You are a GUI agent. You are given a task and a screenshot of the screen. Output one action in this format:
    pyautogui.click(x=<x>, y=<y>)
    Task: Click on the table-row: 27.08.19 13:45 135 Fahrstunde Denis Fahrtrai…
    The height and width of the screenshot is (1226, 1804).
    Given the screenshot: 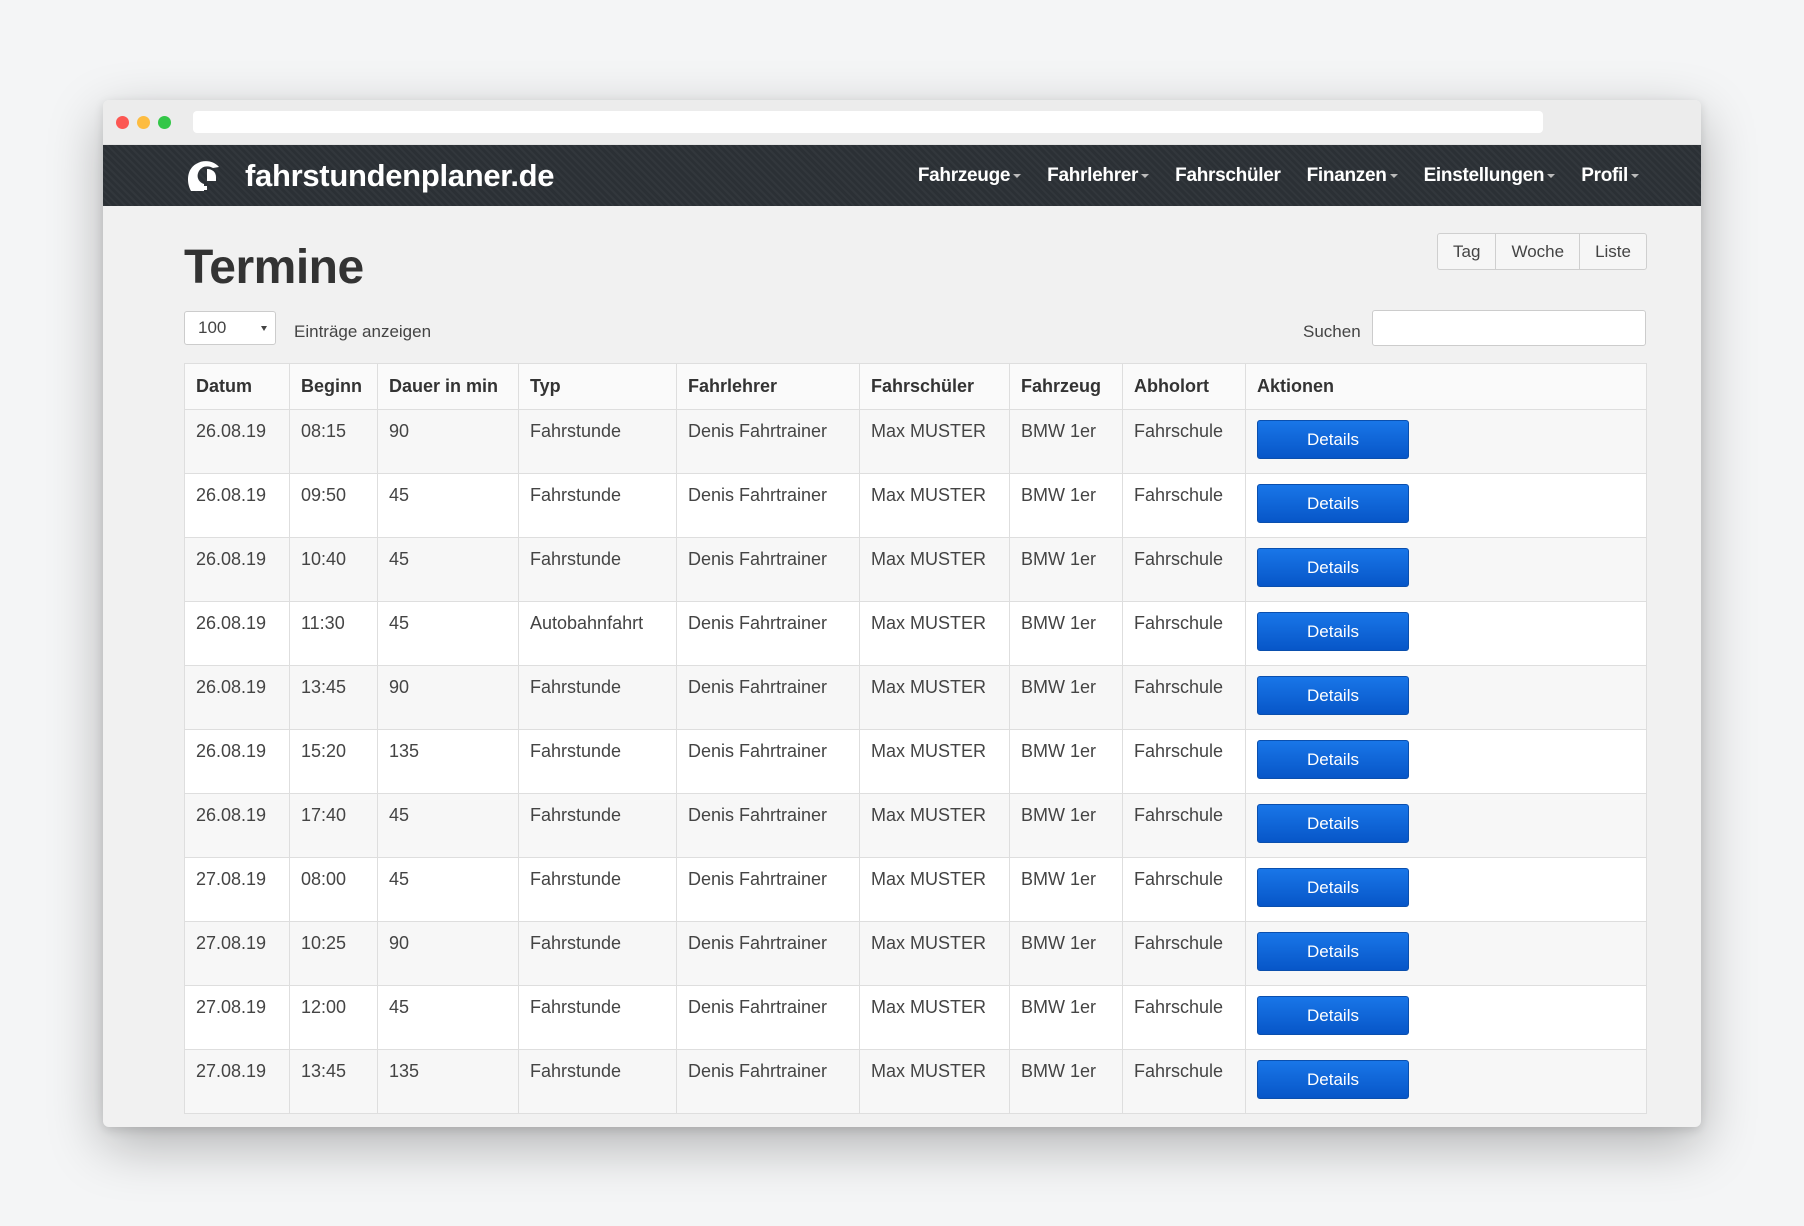 What is the action you would take?
    pyautogui.click(x=915, y=1081)
    